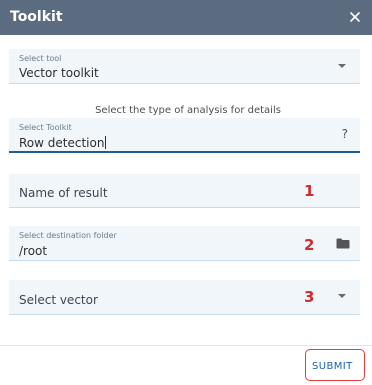 This screenshot has width=372, height=385. Describe the element at coordinates (40, 58) in the screenshot. I see `select-tool-label: Select tool` at that location.